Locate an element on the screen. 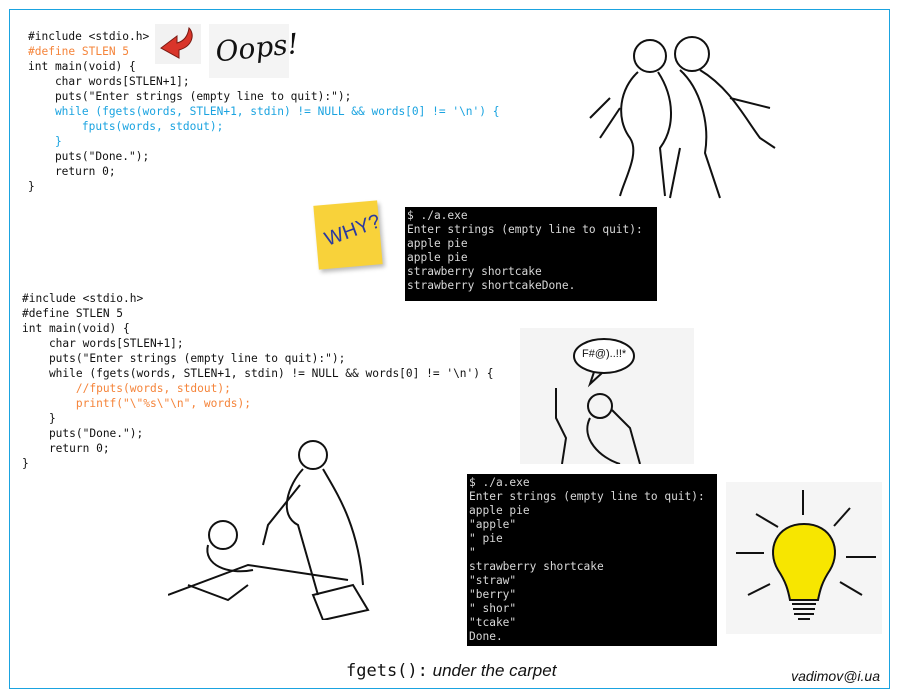 The image size is (900, 700). shocked-people-illustration is located at coordinates (682, 117).